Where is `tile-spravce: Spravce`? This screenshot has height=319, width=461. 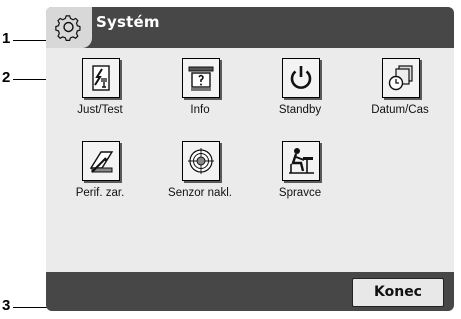
tile-spravce: Spravce is located at coordinates (300, 176).